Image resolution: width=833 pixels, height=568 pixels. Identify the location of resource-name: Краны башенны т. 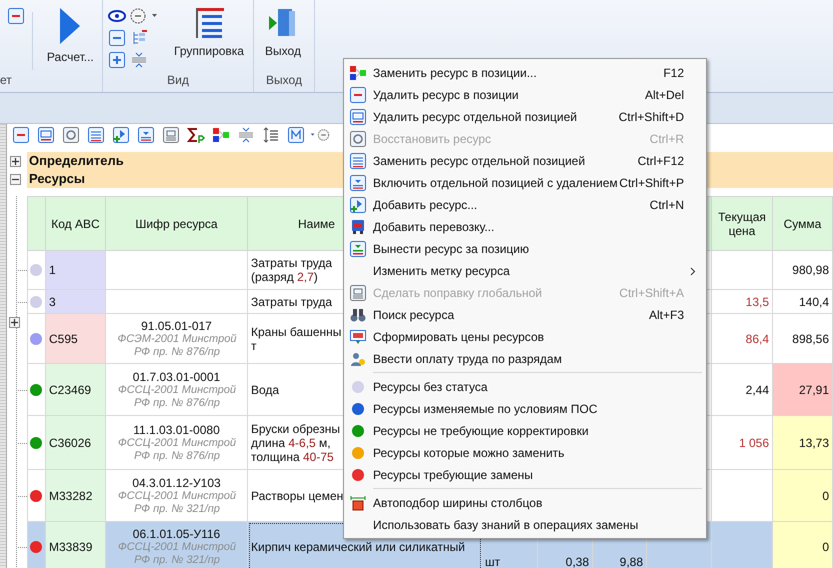
(296, 338).